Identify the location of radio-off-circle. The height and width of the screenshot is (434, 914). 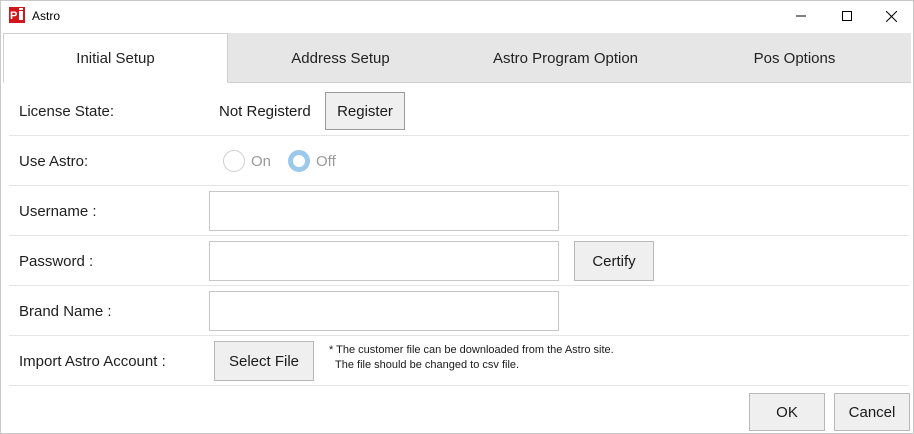
(299, 161).